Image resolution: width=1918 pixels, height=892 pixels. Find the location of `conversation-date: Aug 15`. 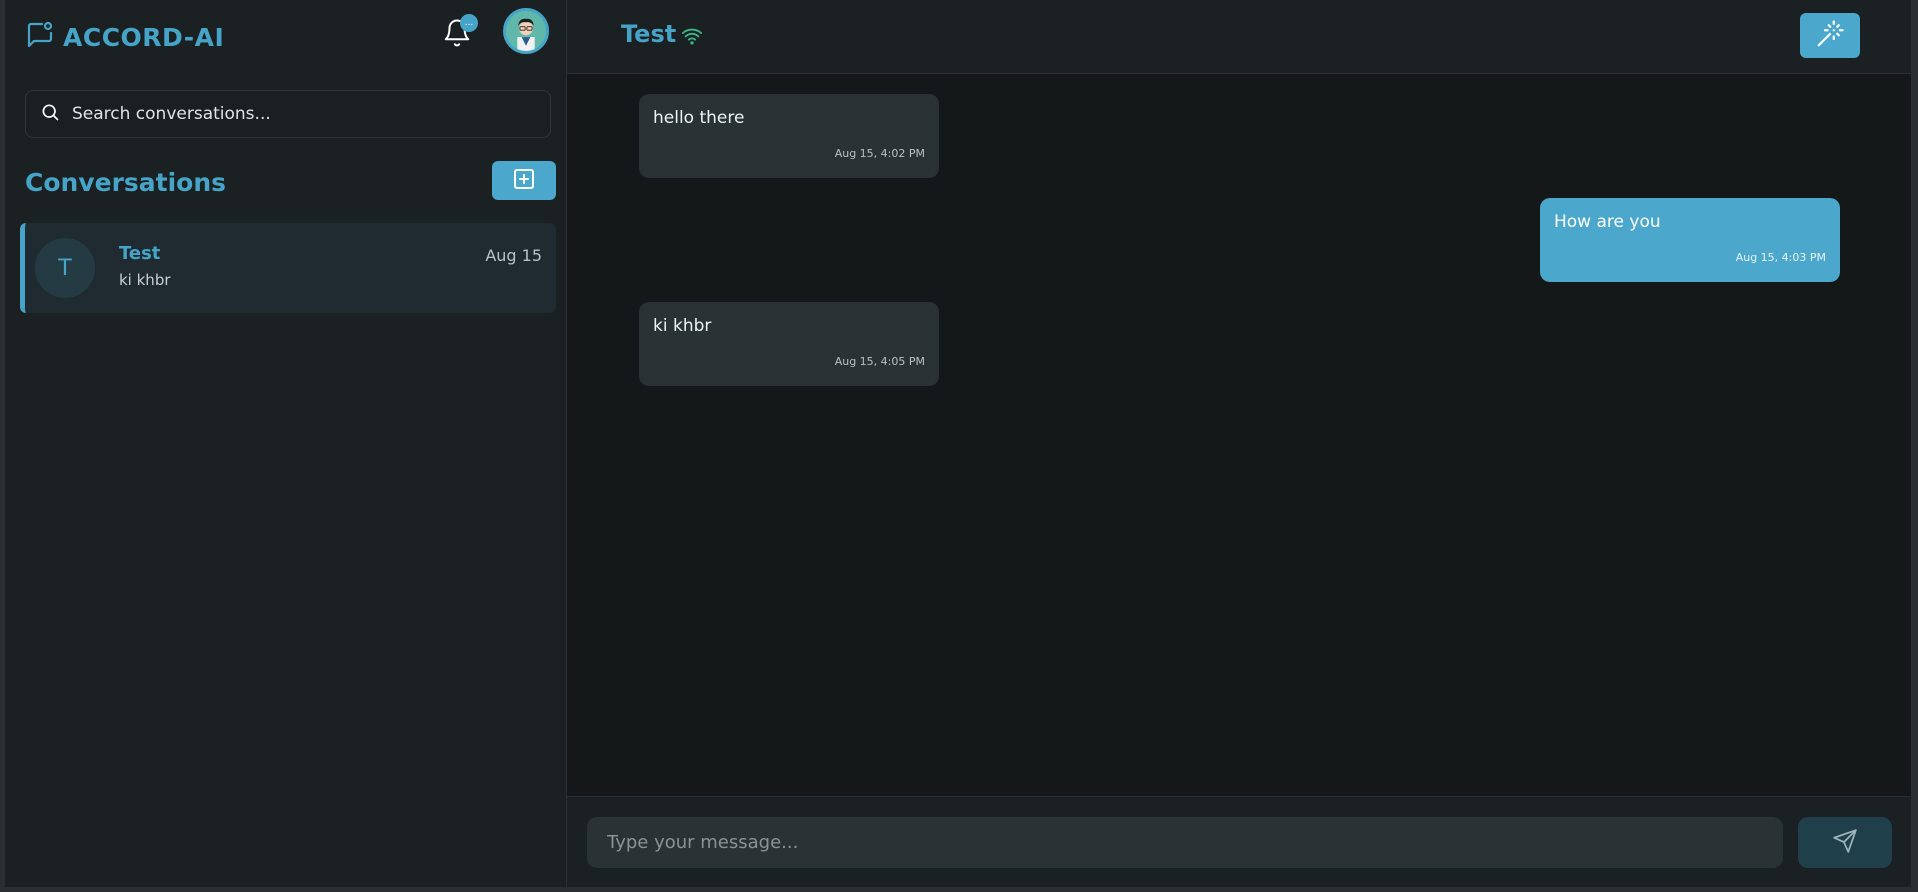

conversation-date: Aug 15 is located at coordinates (513, 255).